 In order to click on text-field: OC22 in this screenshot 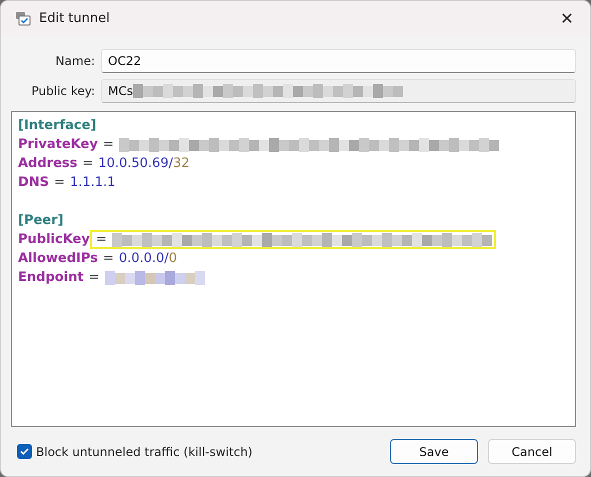, I will do `click(338, 61)`.